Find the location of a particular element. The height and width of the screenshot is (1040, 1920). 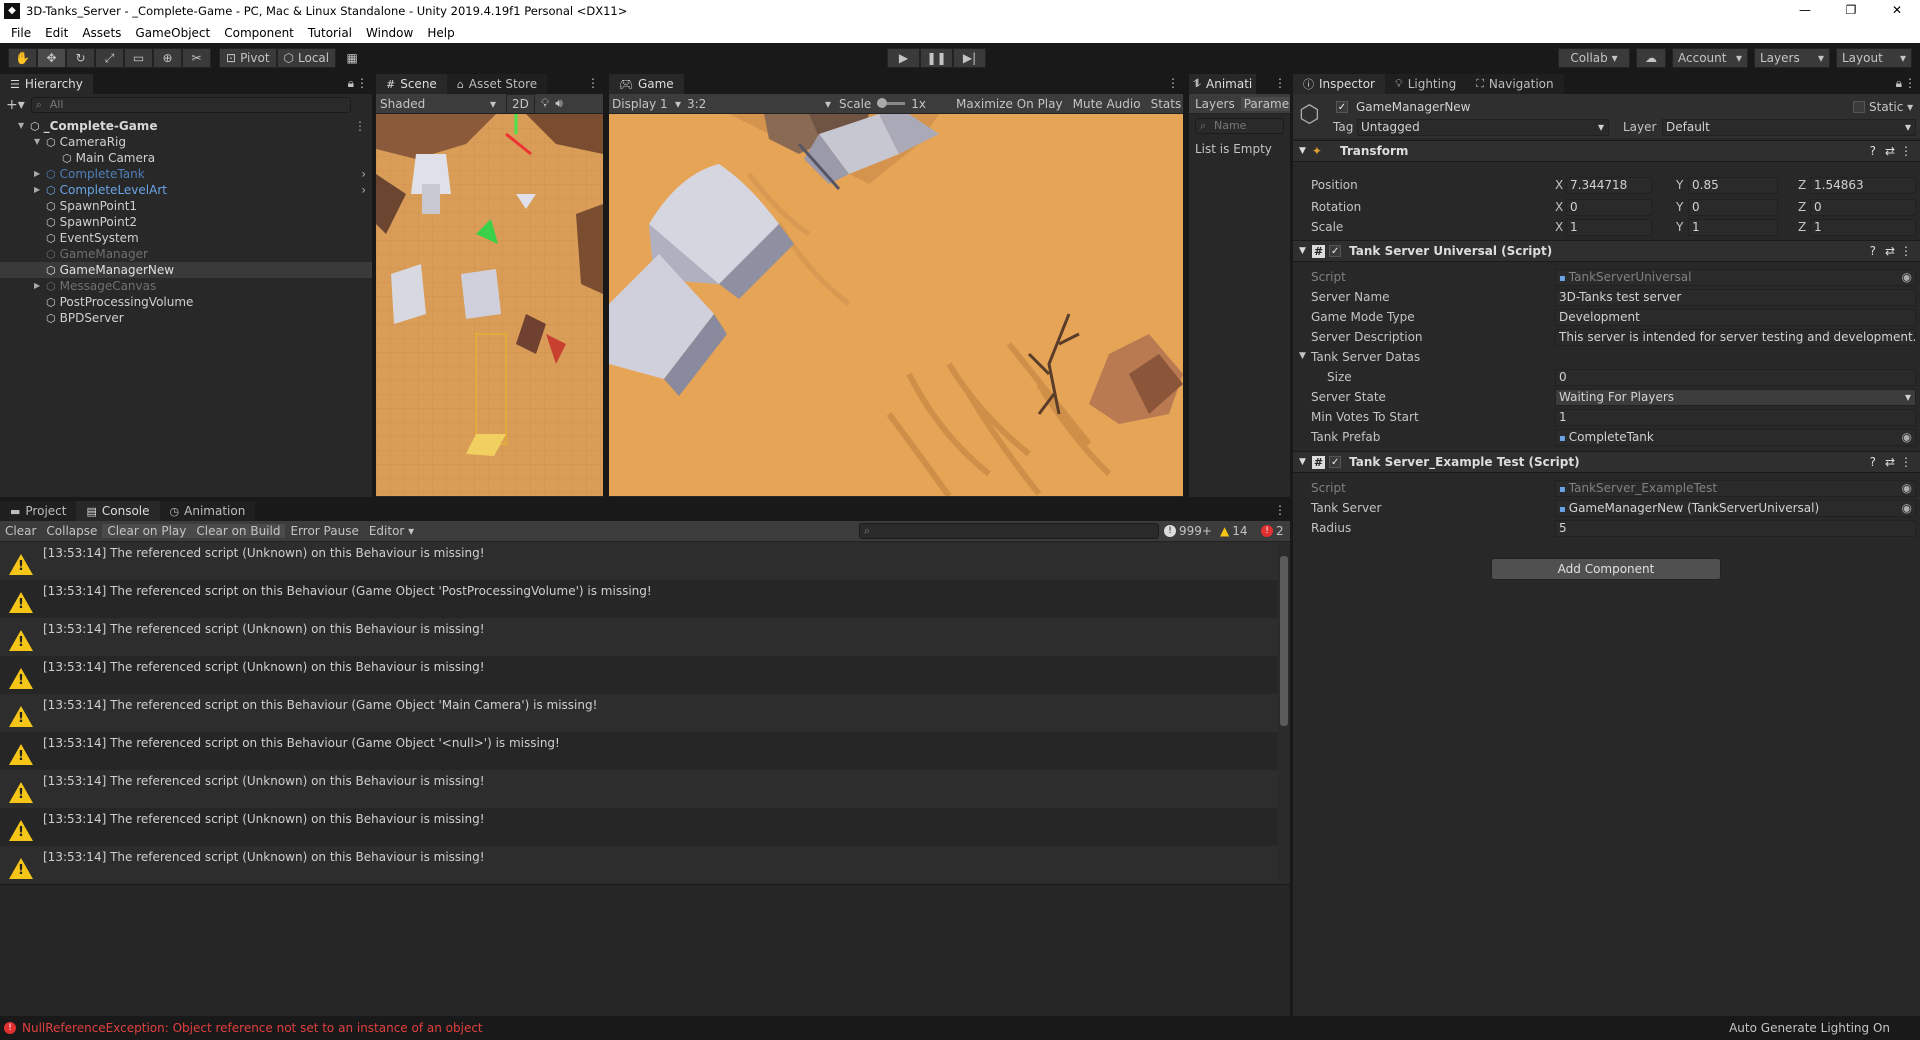

rotation-y-field: 0 is located at coordinates (1733, 207).